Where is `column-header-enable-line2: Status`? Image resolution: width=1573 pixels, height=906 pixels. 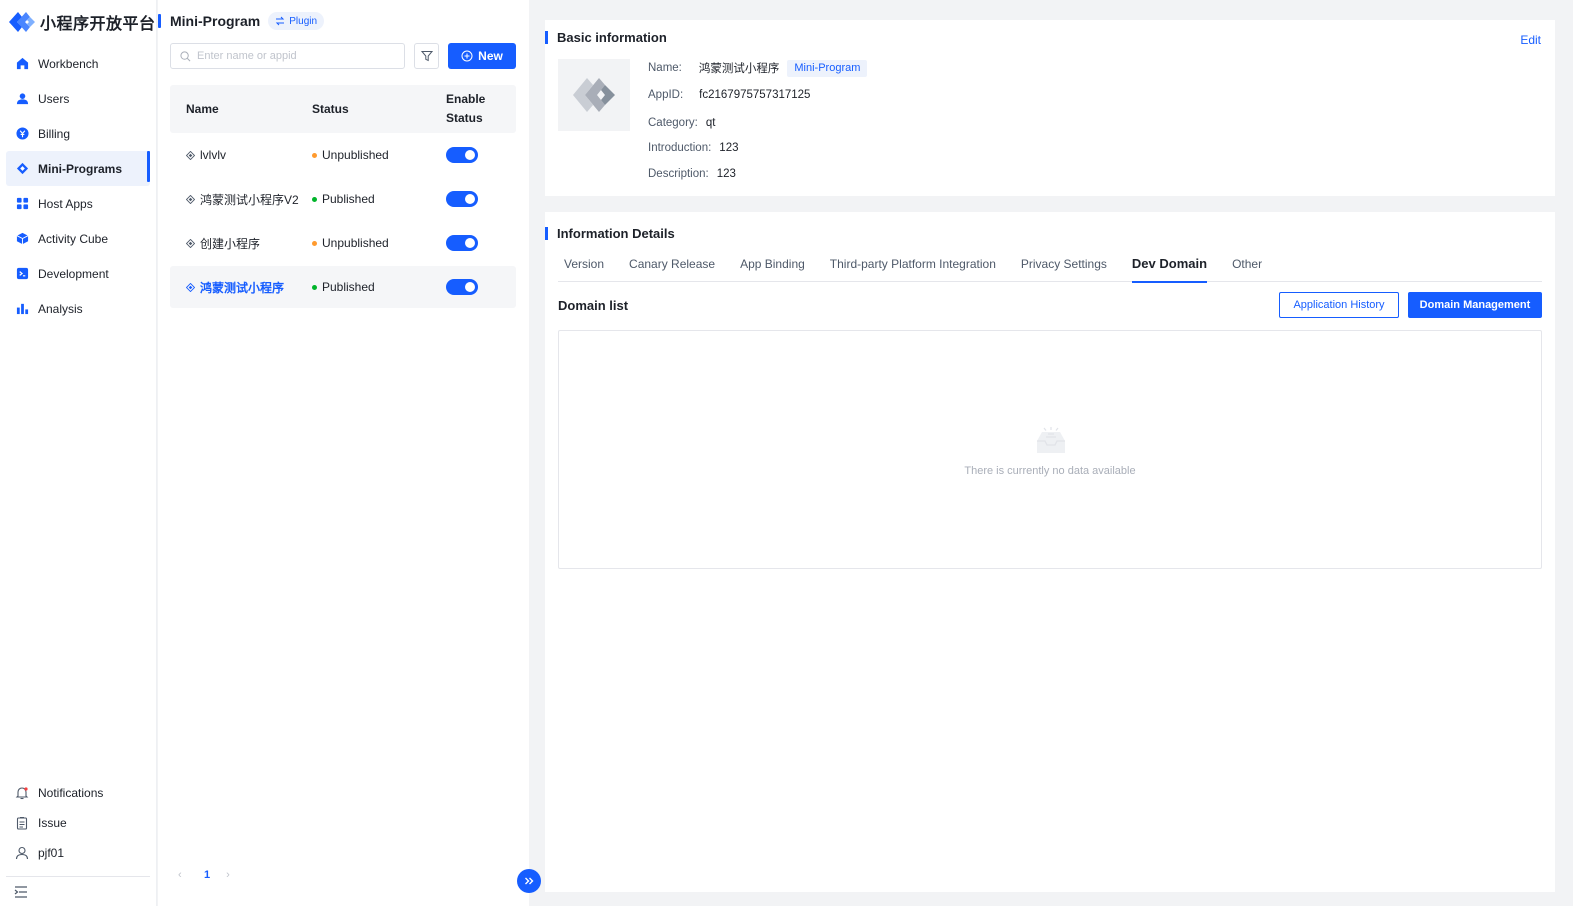
column-header-enable-line2: Status is located at coordinates (464, 118).